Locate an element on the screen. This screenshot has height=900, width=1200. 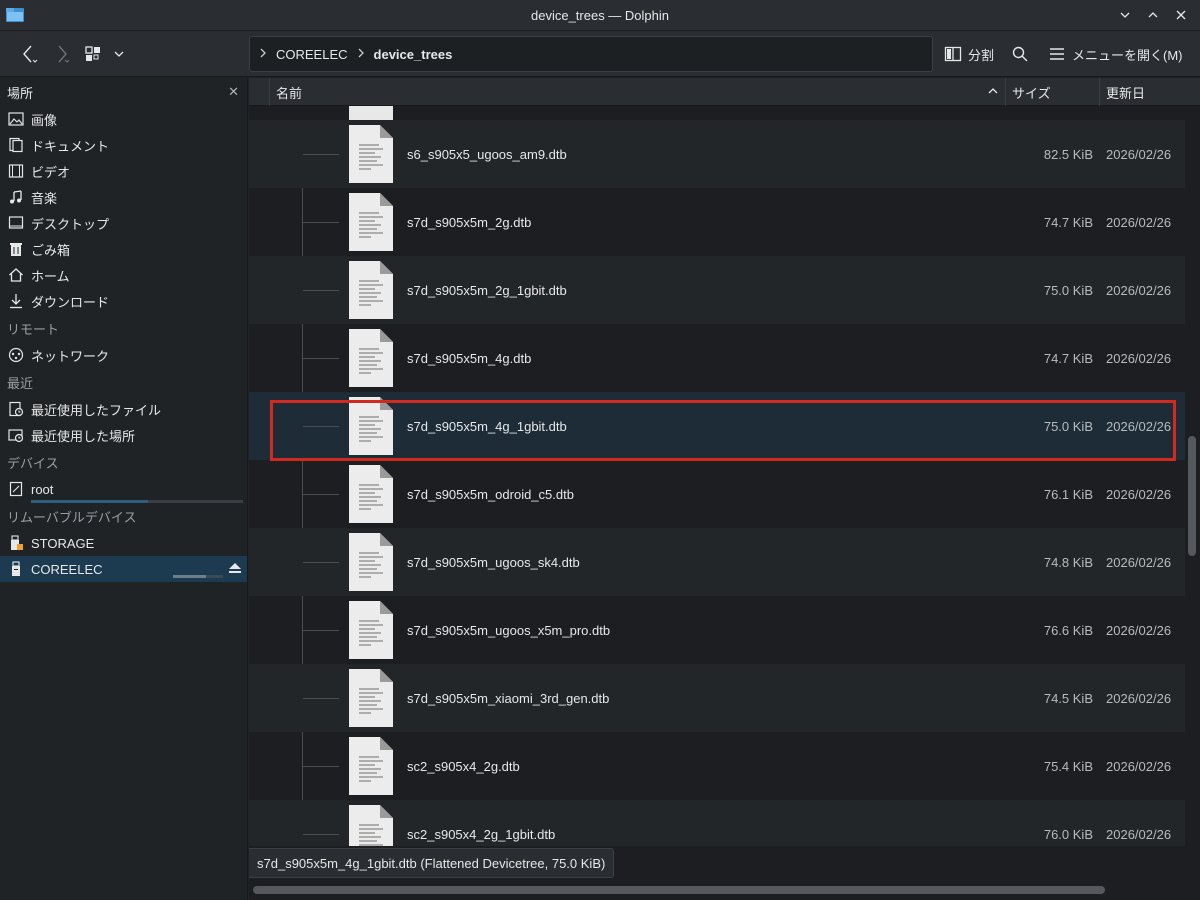
removable-section-header: リムーバブルデバイス is located at coordinates (72, 517).